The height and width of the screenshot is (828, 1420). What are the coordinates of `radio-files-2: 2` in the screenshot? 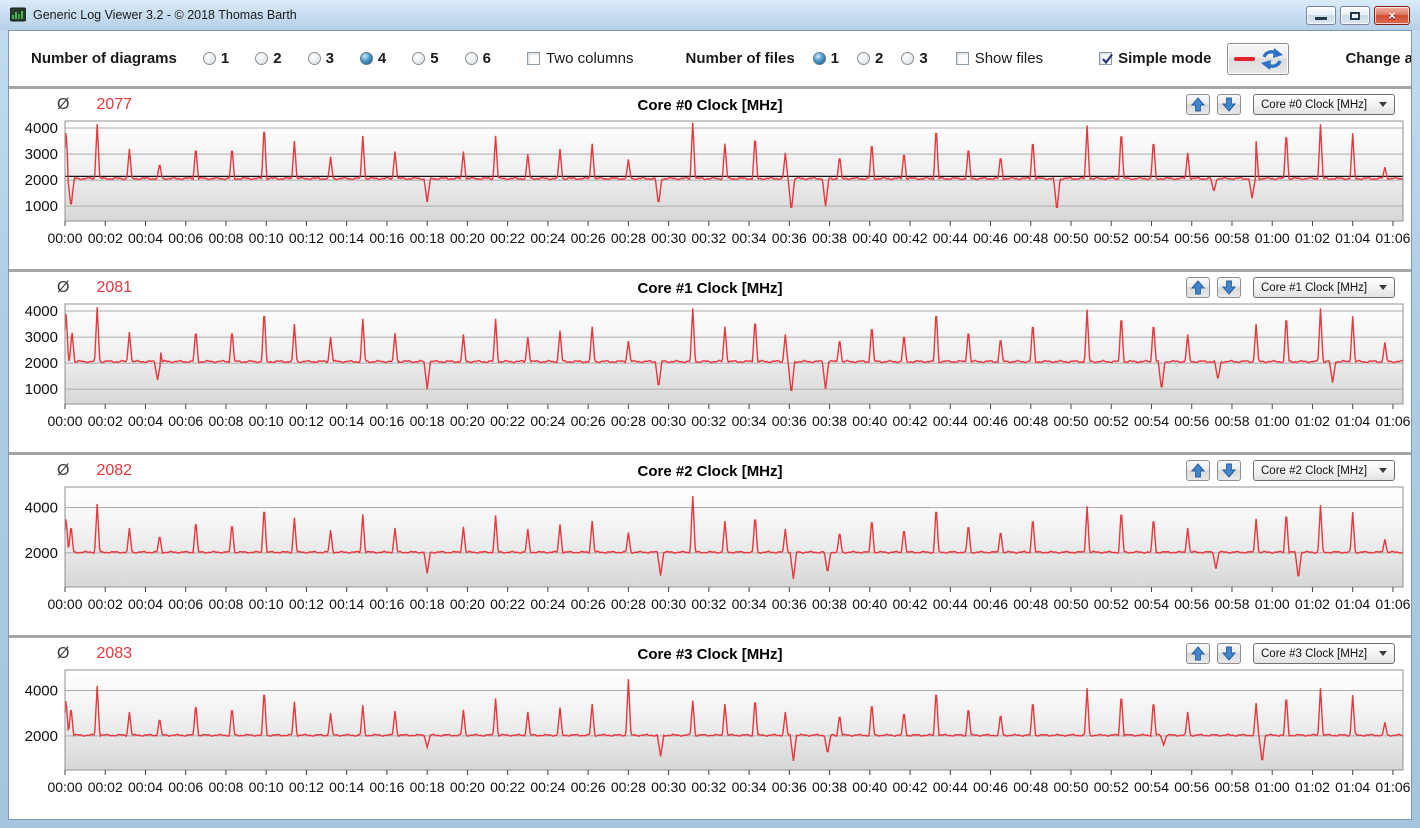 It's located at (870, 58).